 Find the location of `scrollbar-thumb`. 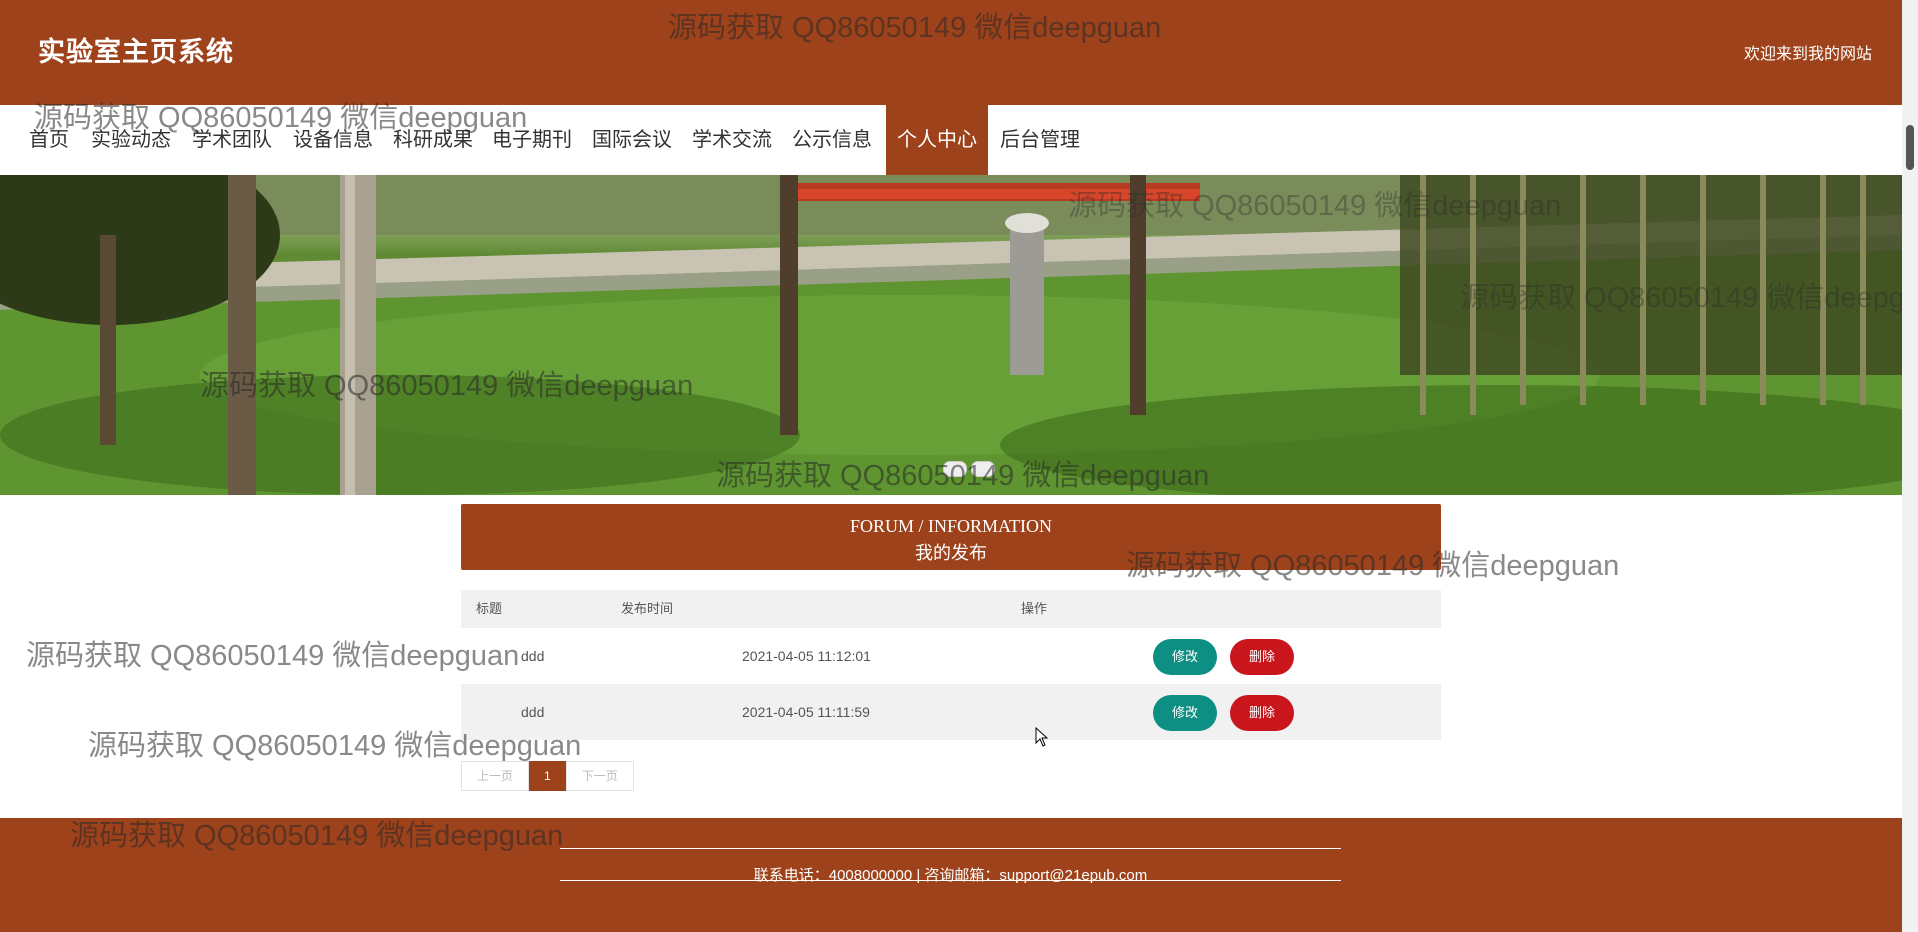

scrollbar-thumb is located at coordinates (1910, 147).